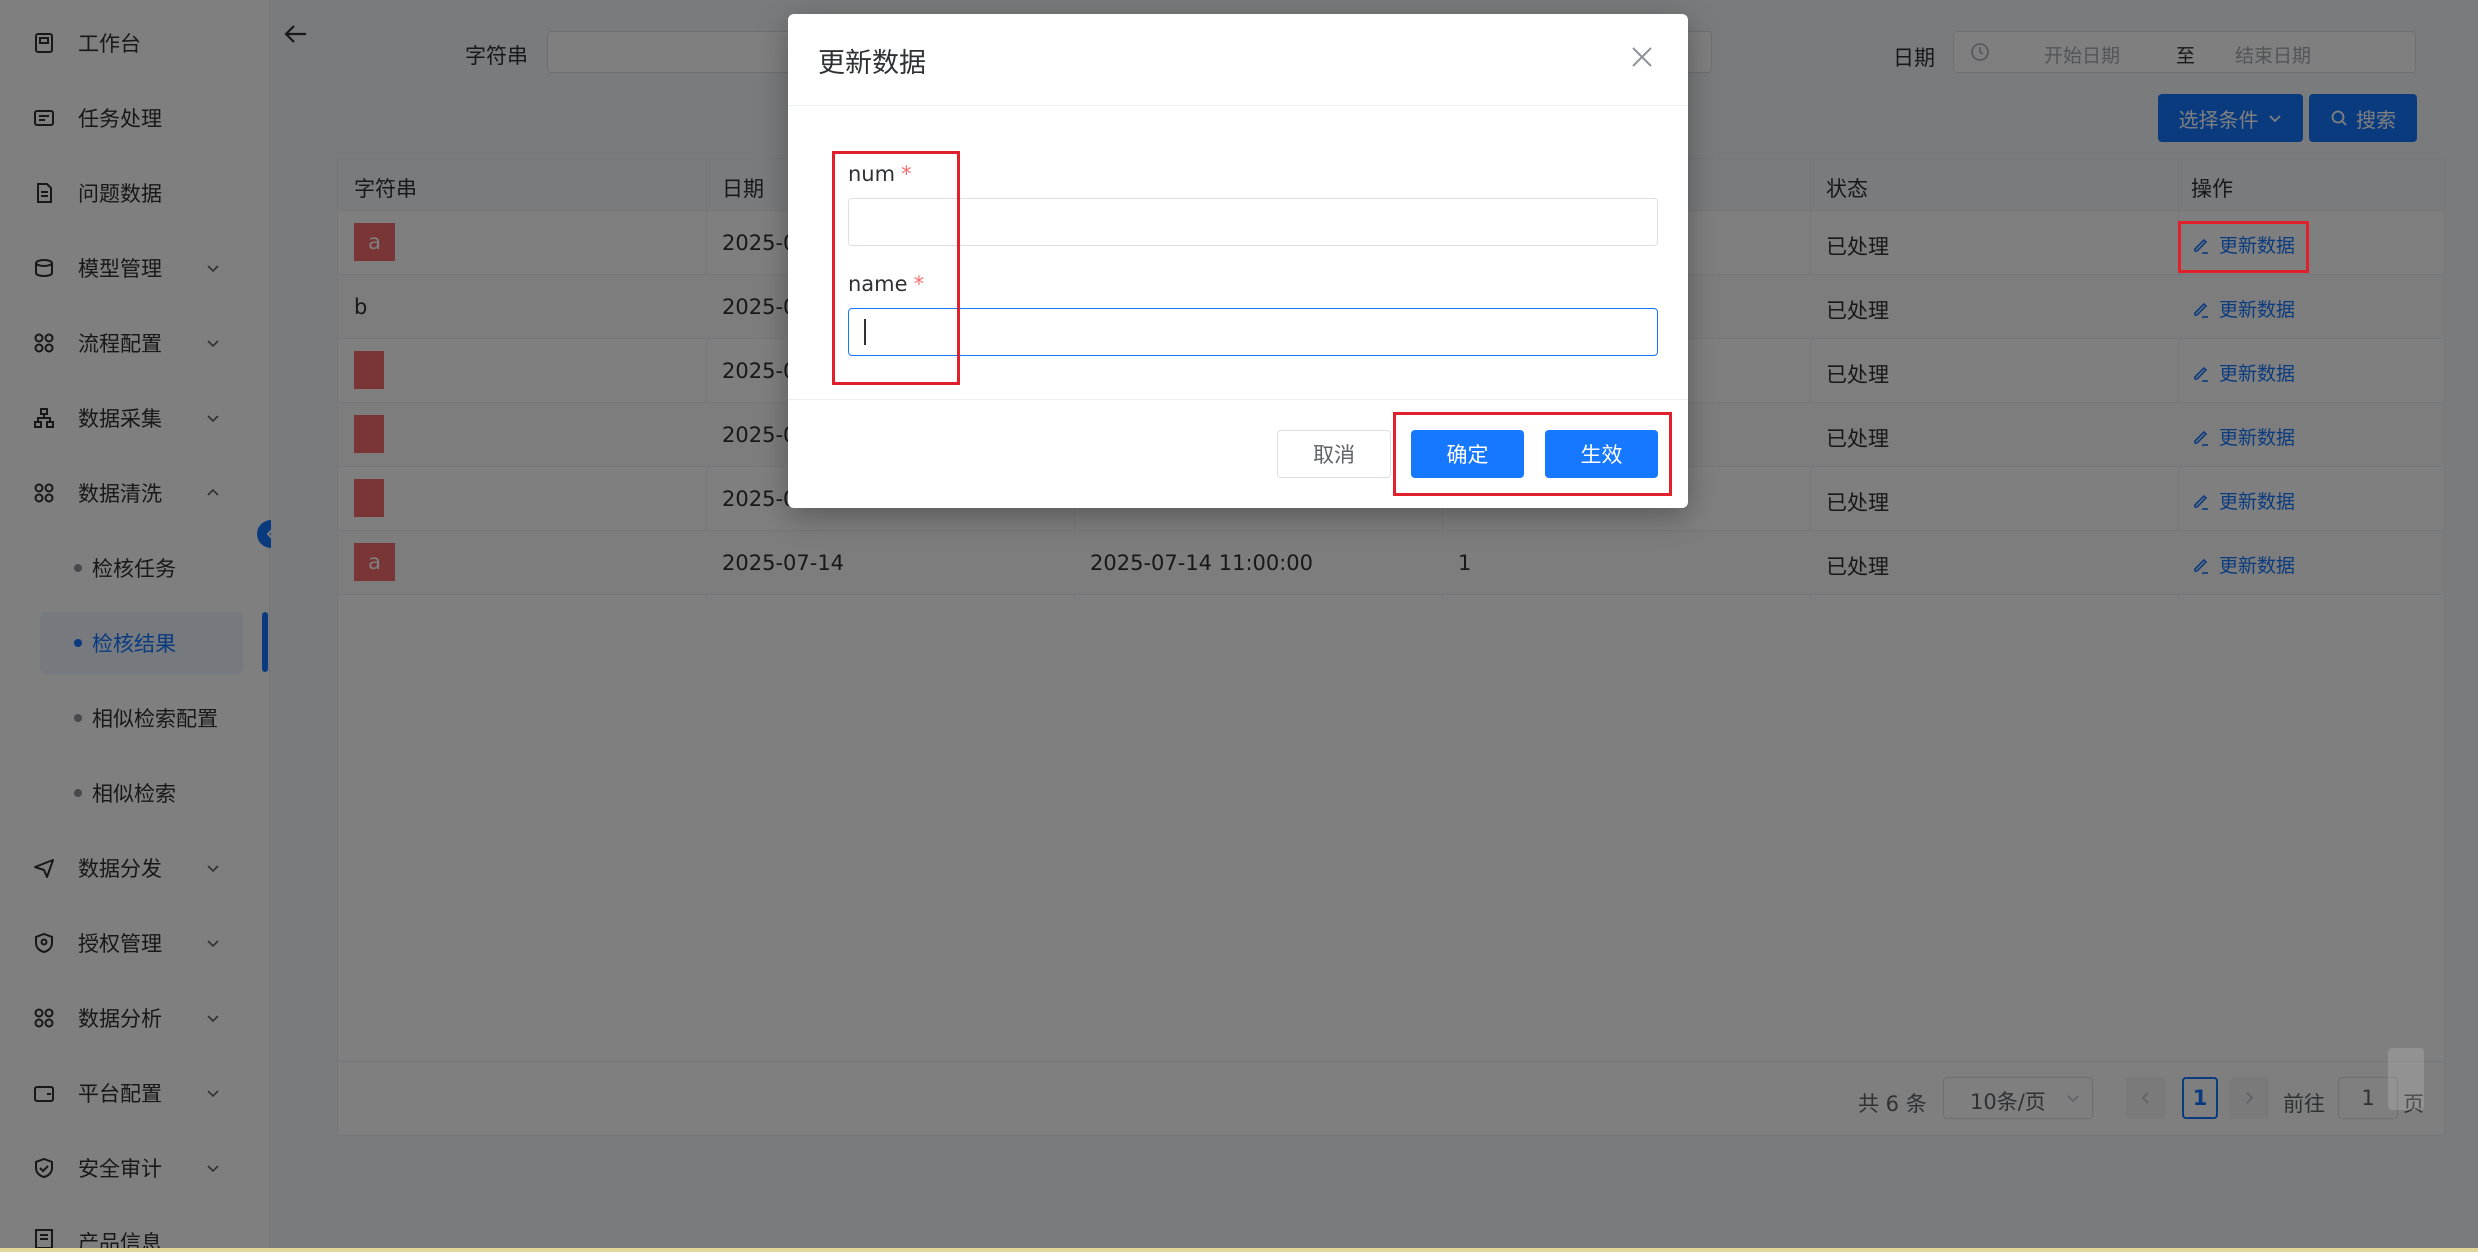  Describe the element at coordinates (1239, 1250) in the screenshot. I see `bottom-edge` at that location.